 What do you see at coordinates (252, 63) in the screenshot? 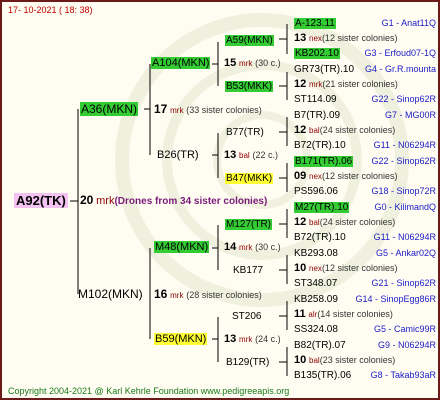
I see `gen2-1-drones: 15 mrk (30 c.)` at bounding box center [252, 63].